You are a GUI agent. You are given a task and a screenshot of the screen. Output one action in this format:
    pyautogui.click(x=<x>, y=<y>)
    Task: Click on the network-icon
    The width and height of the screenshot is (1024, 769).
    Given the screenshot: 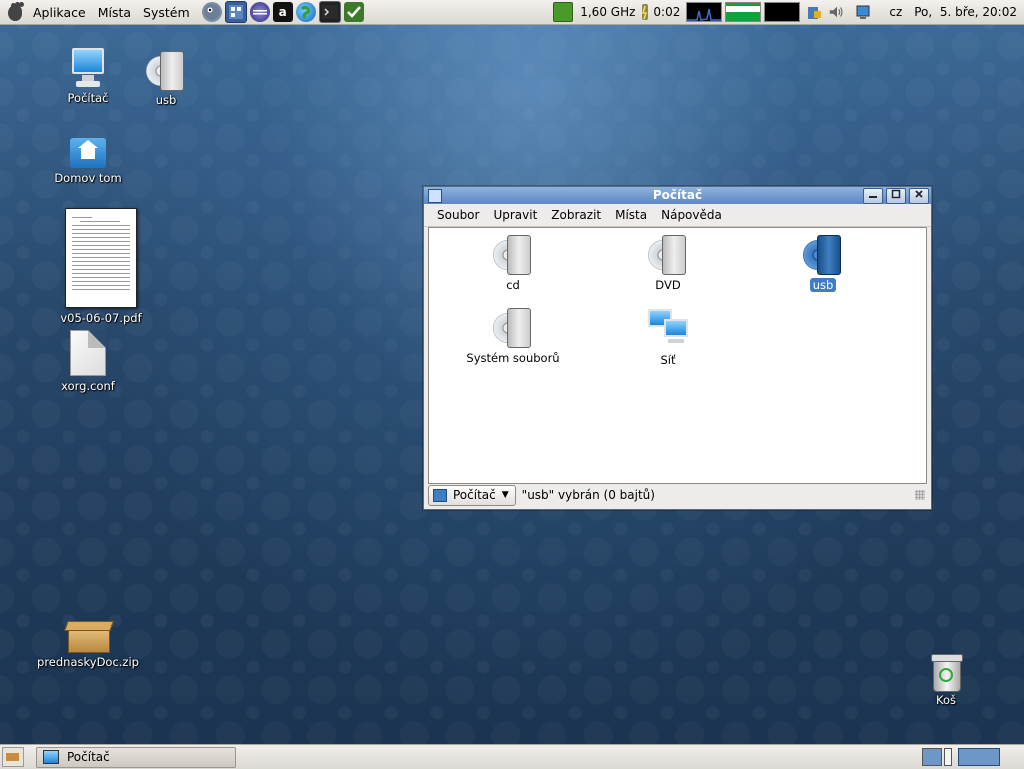 What is the action you would take?
    pyautogui.click(x=668, y=328)
    